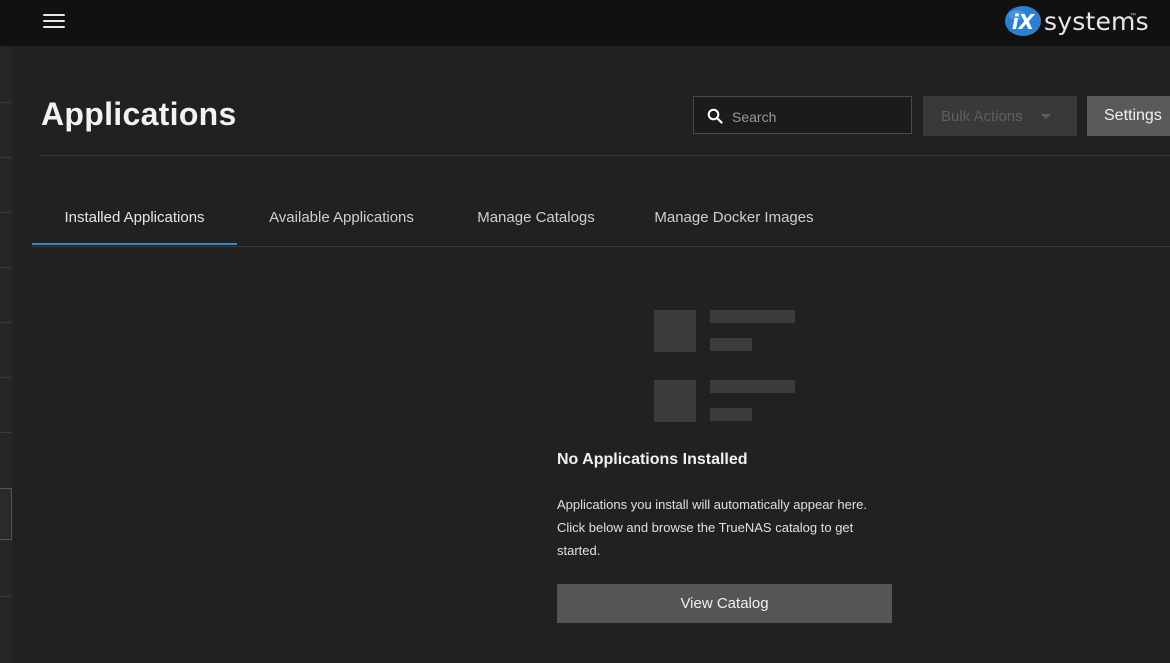 This screenshot has height=663, width=1170. What do you see at coordinates (601, 246) in the screenshot?
I see `tabs-divider` at bounding box center [601, 246].